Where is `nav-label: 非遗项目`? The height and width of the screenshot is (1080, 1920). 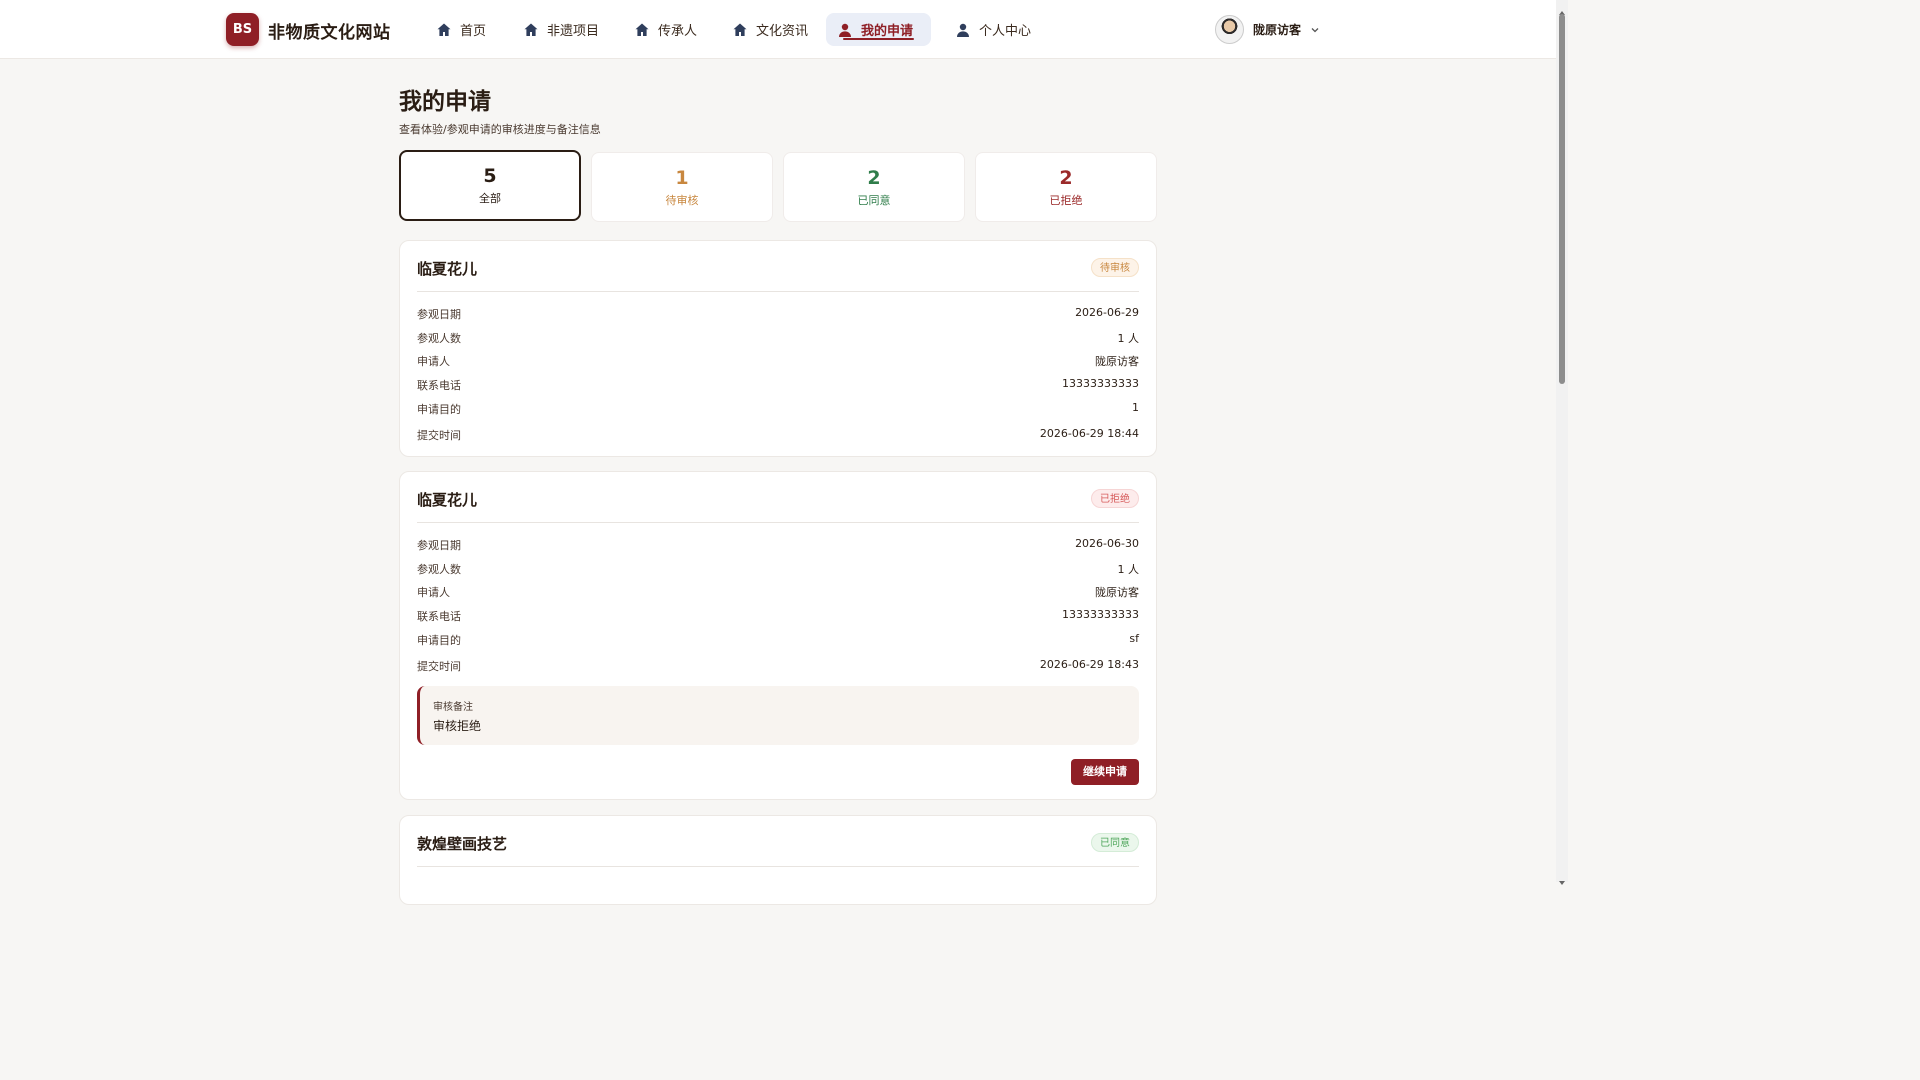 nav-label: 非遗项目 is located at coordinates (573, 31).